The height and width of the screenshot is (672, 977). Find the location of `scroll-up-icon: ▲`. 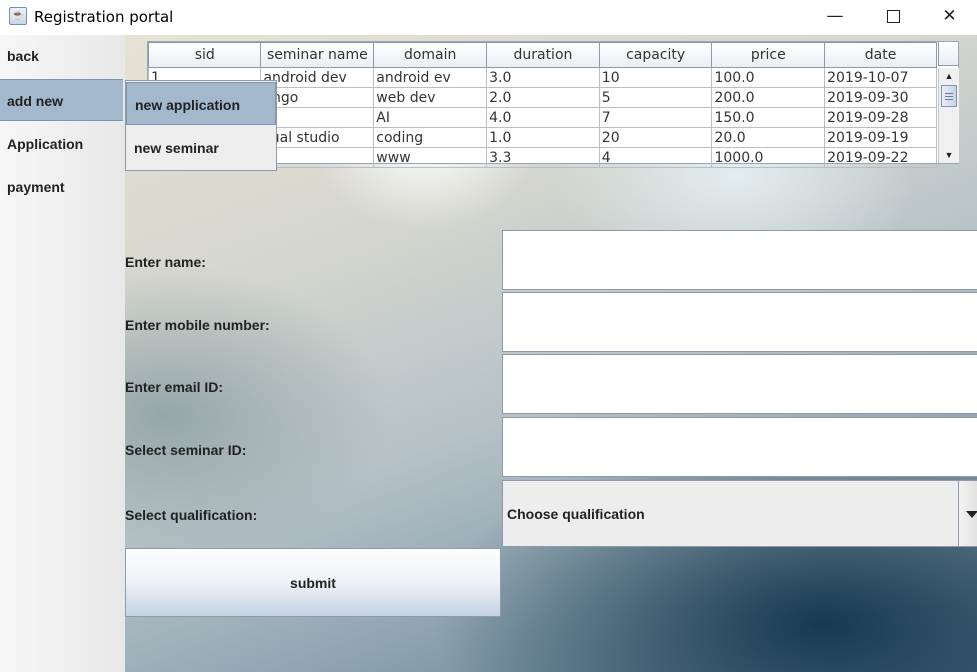

scroll-up-icon: ▲ is located at coordinates (949, 76).